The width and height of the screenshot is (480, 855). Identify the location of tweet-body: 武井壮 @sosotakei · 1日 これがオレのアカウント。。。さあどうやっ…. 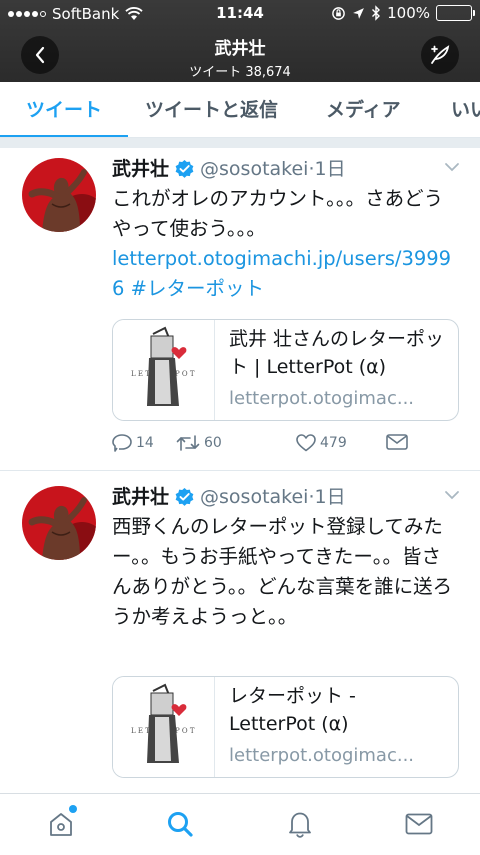
(286, 229).